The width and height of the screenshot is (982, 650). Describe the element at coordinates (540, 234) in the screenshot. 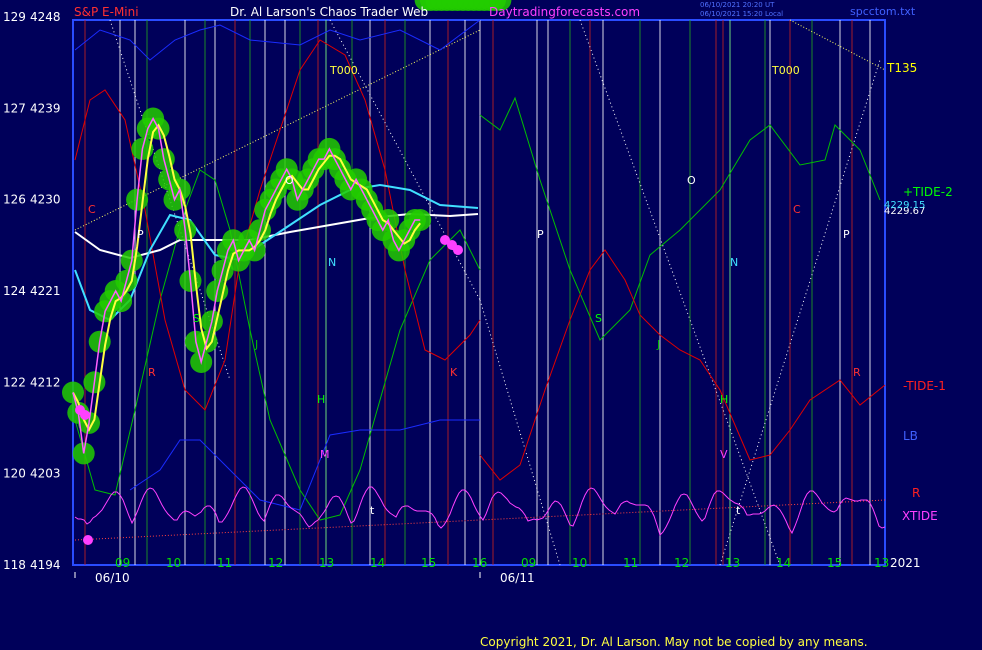

I see `marker-letter-11: P` at that location.